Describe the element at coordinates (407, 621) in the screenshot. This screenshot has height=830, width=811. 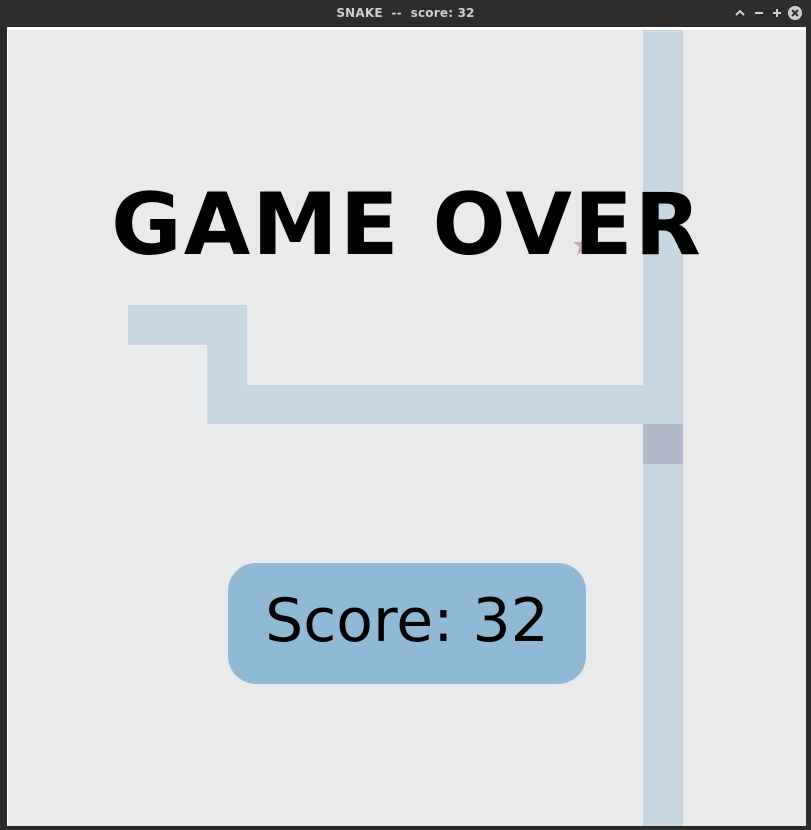
I see `score-label: Score: 32` at that location.